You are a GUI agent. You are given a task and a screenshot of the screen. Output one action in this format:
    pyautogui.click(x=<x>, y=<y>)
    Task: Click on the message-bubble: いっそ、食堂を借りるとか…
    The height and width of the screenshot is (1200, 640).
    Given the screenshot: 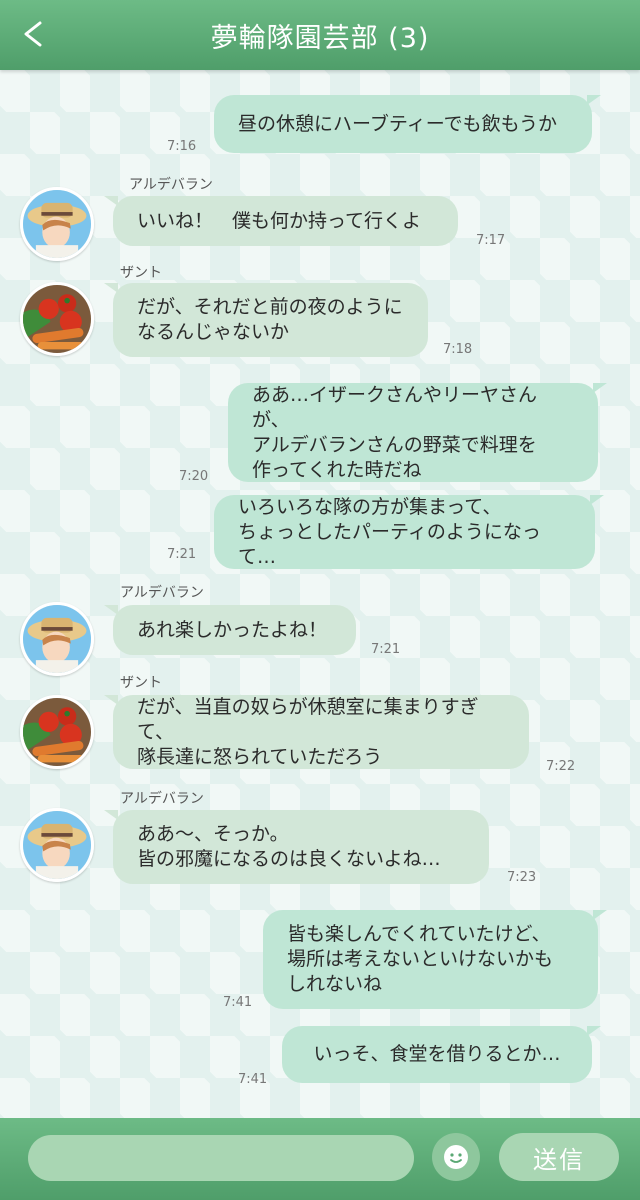 What is the action you would take?
    pyautogui.click(x=441, y=1054)
    